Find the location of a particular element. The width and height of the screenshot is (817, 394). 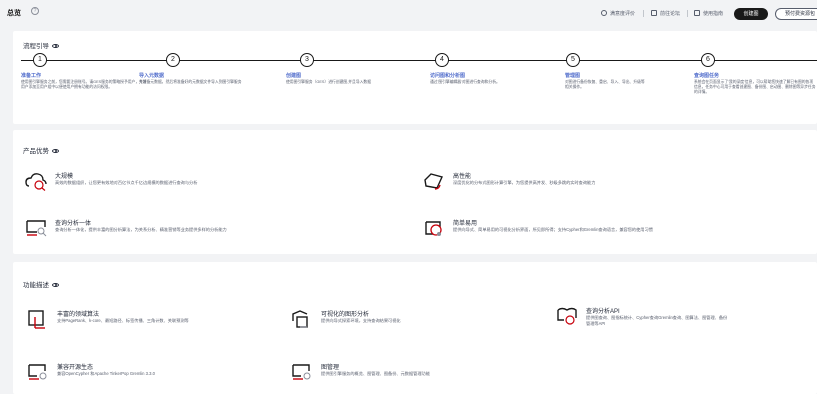

function-desc: 支持PageRank、k-core、最短路径、标签传播、三角计数、关联预测等 is located at coordinates (123, 320).